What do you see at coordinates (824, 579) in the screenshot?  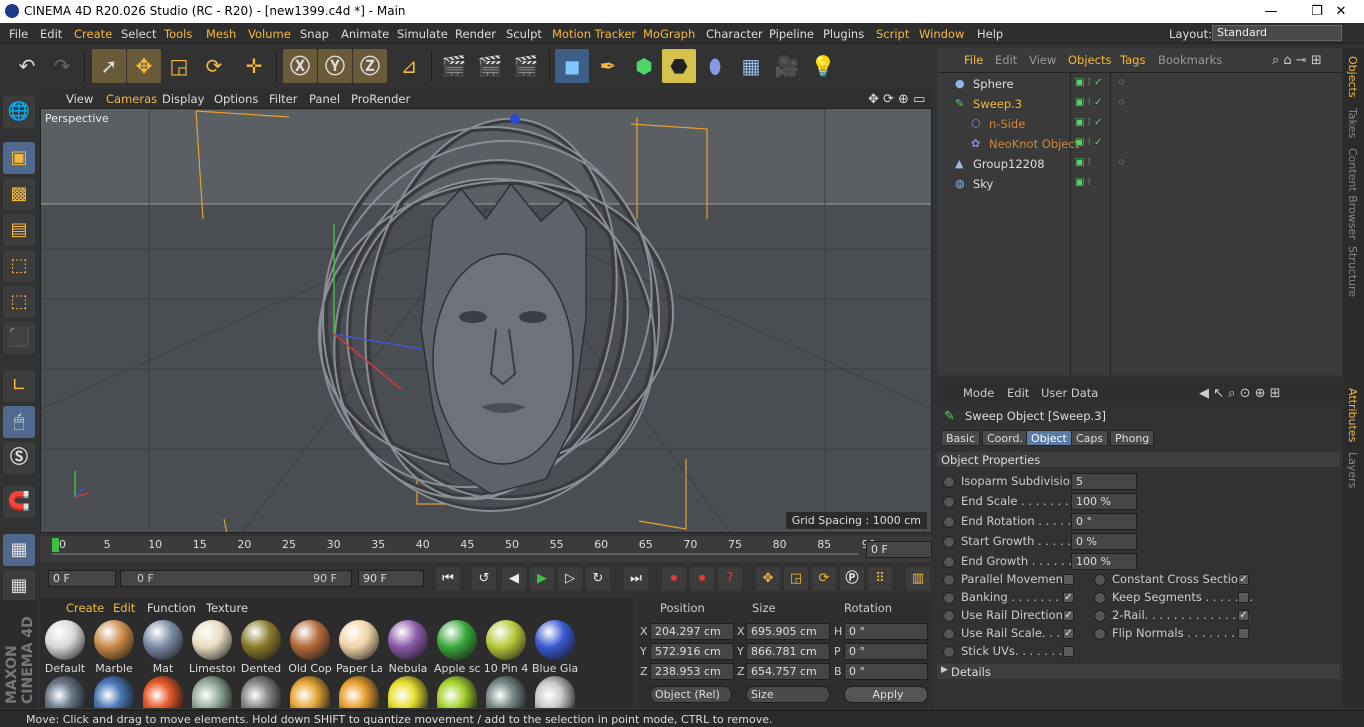 I see `key-rotation-icon: ⟳` at bounding box center [824, 579].